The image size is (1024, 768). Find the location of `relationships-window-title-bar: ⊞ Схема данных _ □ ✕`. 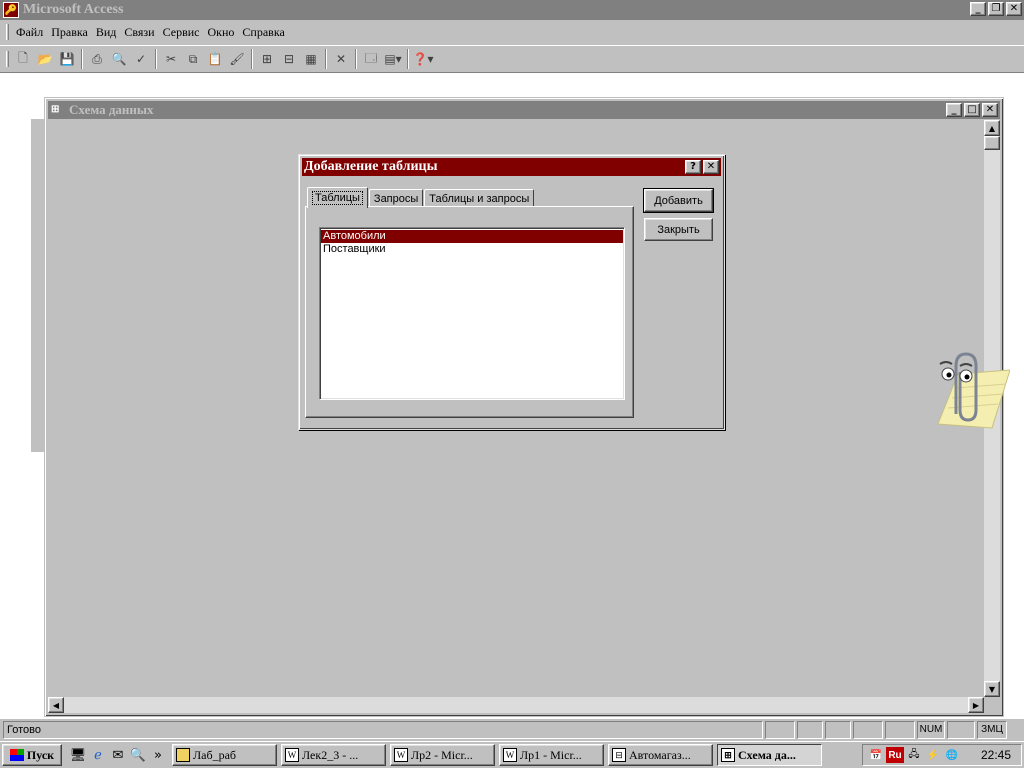

relationships-window-title-bar: ⊞ Схема данных _ □ ✕ is located at coordinates (524, 110).